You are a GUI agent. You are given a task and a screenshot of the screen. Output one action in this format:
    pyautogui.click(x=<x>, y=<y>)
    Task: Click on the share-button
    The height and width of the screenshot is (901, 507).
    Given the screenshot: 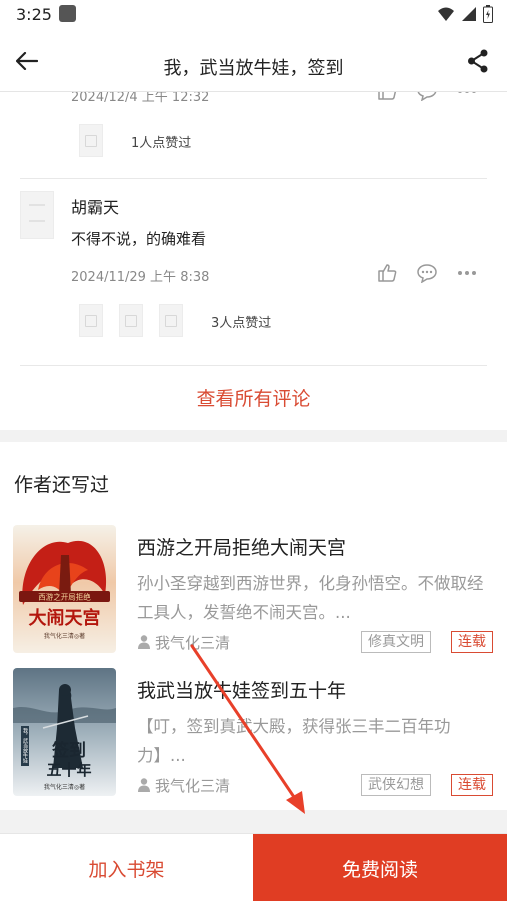 What is the action you would take?
    pyautogui.click(x=478, y=61)
    